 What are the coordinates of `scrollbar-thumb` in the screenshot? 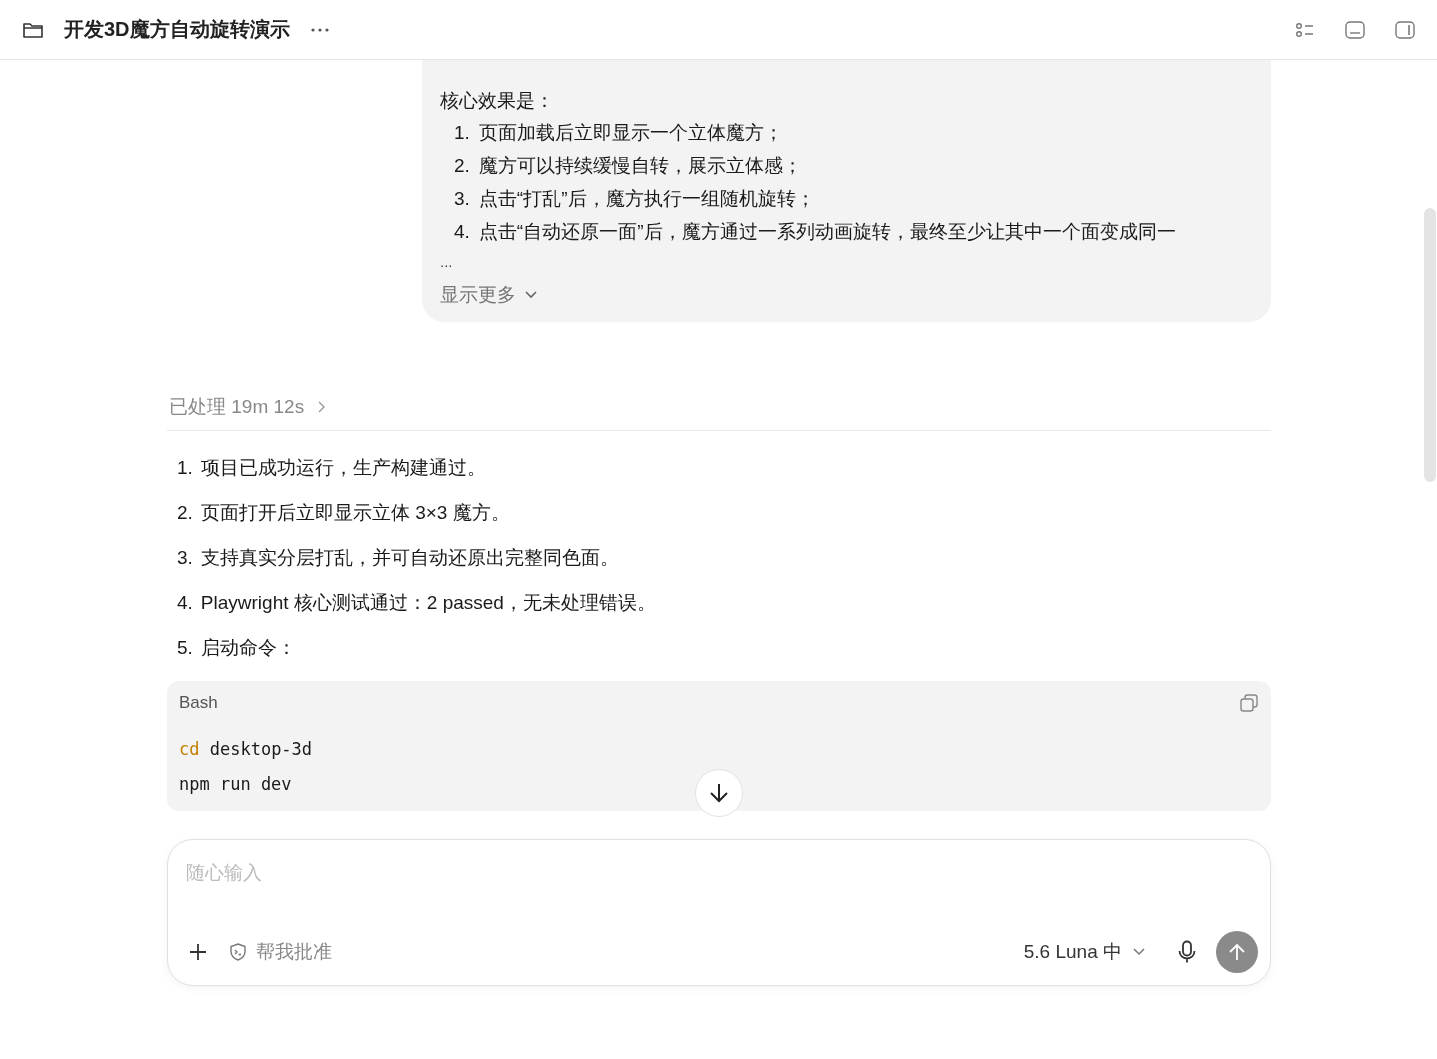 It's located at (1430, 345).